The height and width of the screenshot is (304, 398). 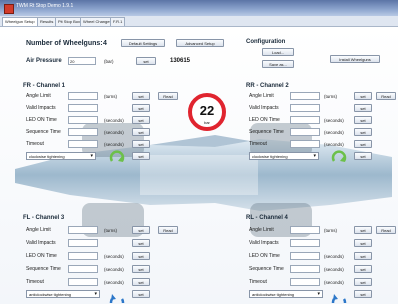 What do you see at coordinates (141, 156) in the screenshot?
I see `channel-1-direction-set: set` at bounding box center [141, 156].